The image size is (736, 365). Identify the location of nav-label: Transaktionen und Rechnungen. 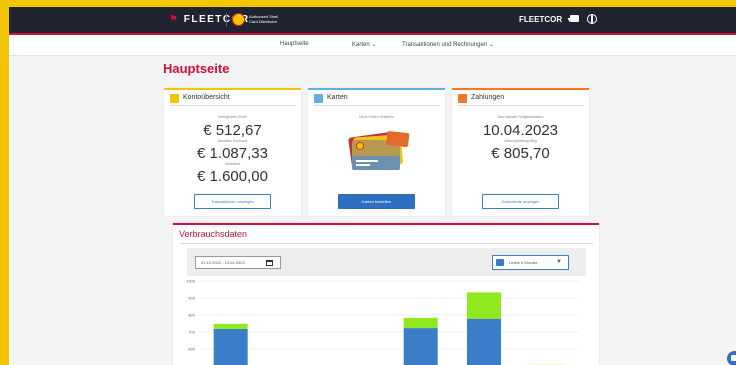
(445, 45).